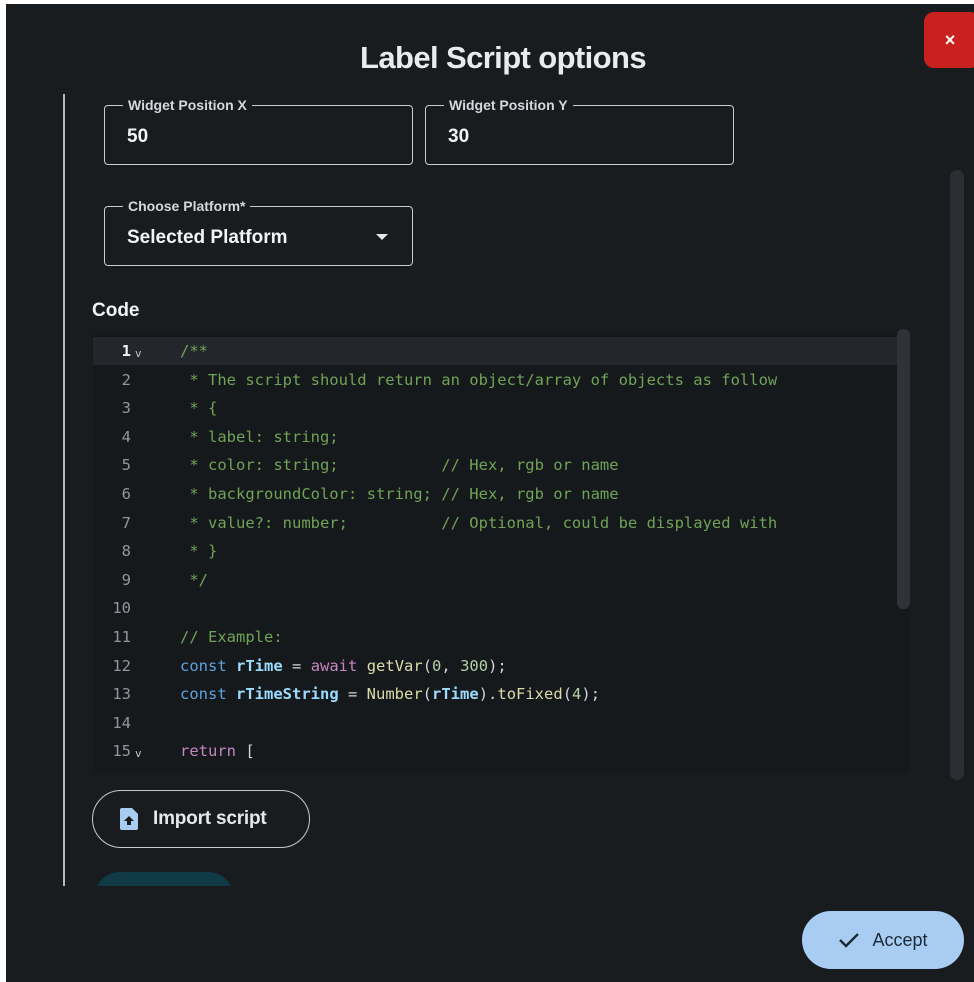  I want to click on code-text: // Example:, so click(231, 637).